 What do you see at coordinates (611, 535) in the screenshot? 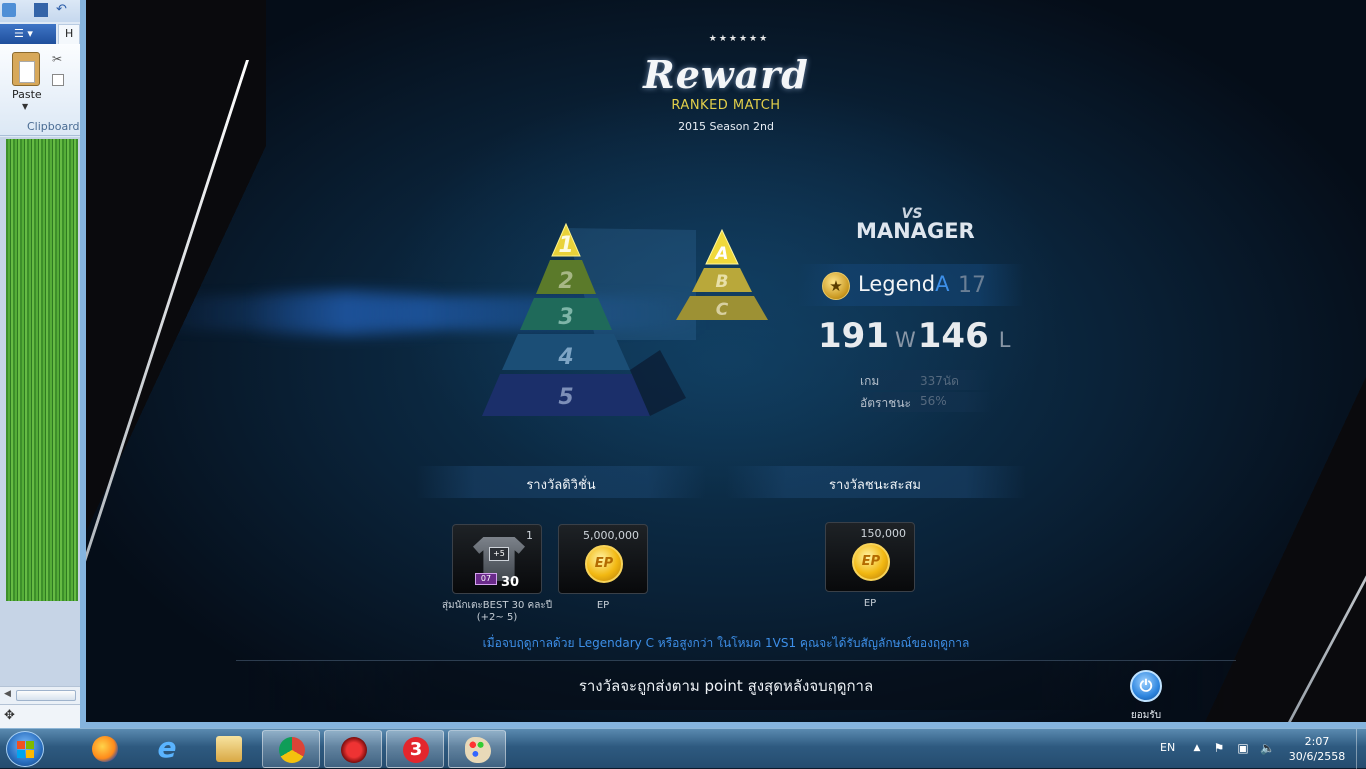
I see `reward-qty: 5,000,000` at bounding box center [611, 535].